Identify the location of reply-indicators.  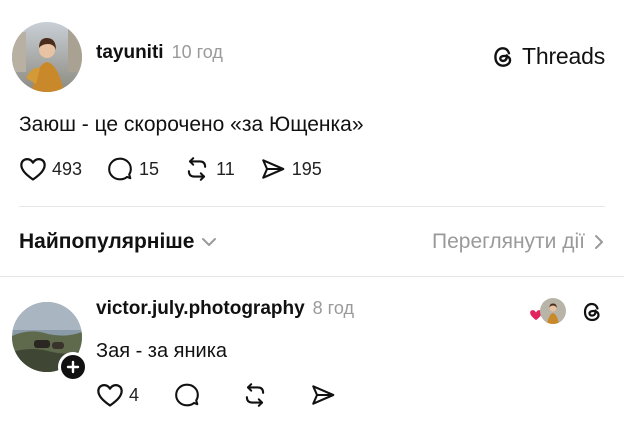
(566, 312).